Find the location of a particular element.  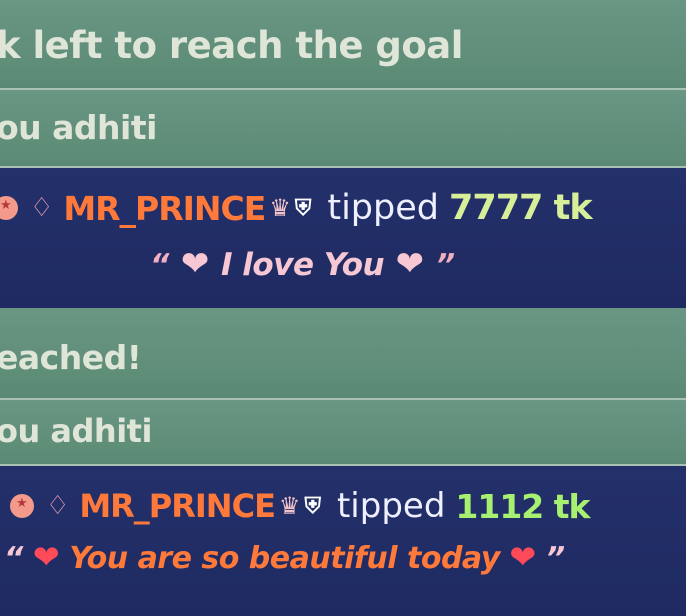

tip-message: “ ❤ You are so beautiful today ❤ ” is located at coordinates (345, 557).